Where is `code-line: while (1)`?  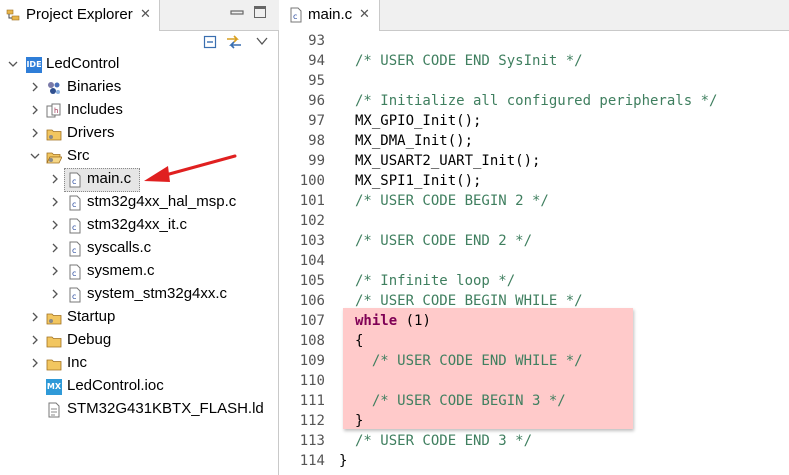 code-line: while (1) is located at coordinates (393, 321).